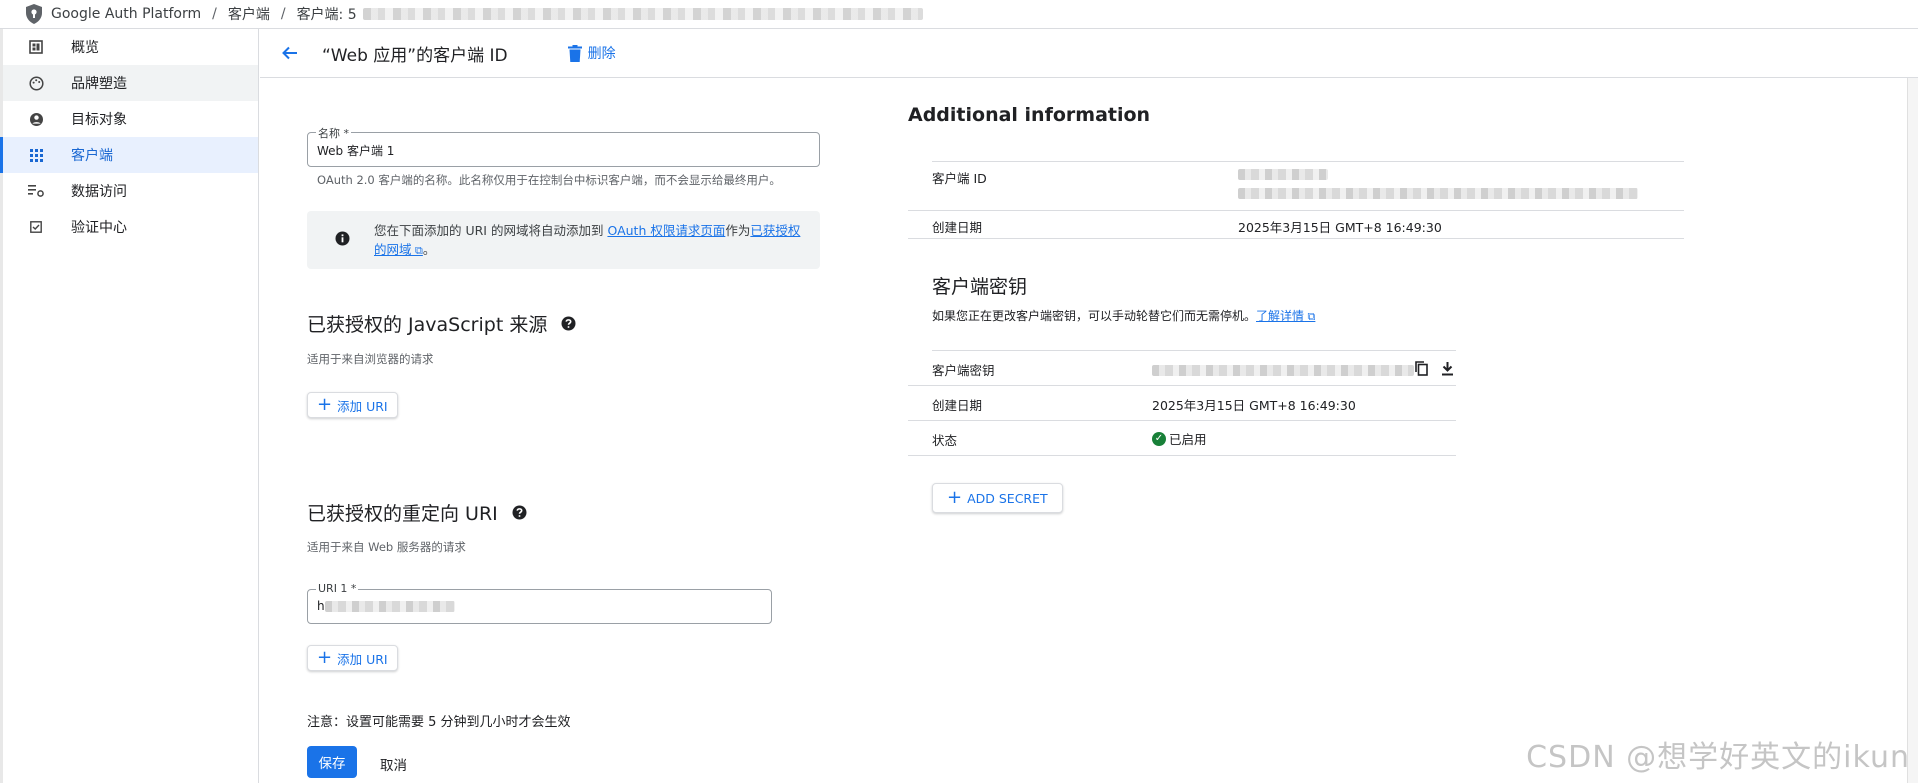 Image resolution: width=1918 pixels, height=783 pixels. Describe the element at coordinates (34, 14) in the screenshot. I see `shield-logo-icon` at that location.